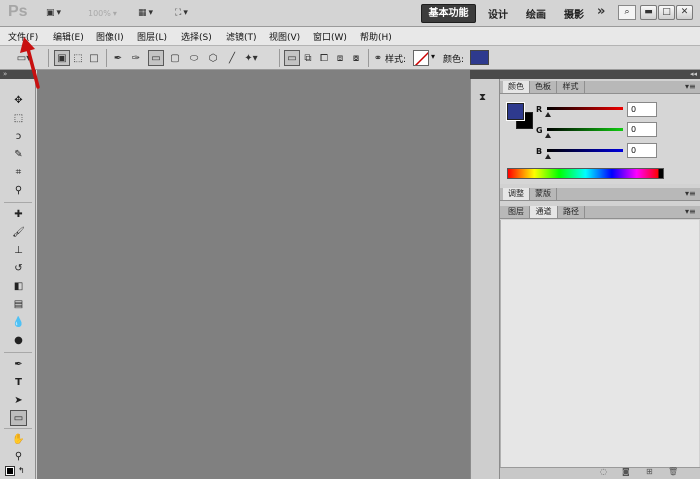  Describe the element at coordinates (433, 56) in the screenshot. I see `chevron-down-icon: ▾` at that location.